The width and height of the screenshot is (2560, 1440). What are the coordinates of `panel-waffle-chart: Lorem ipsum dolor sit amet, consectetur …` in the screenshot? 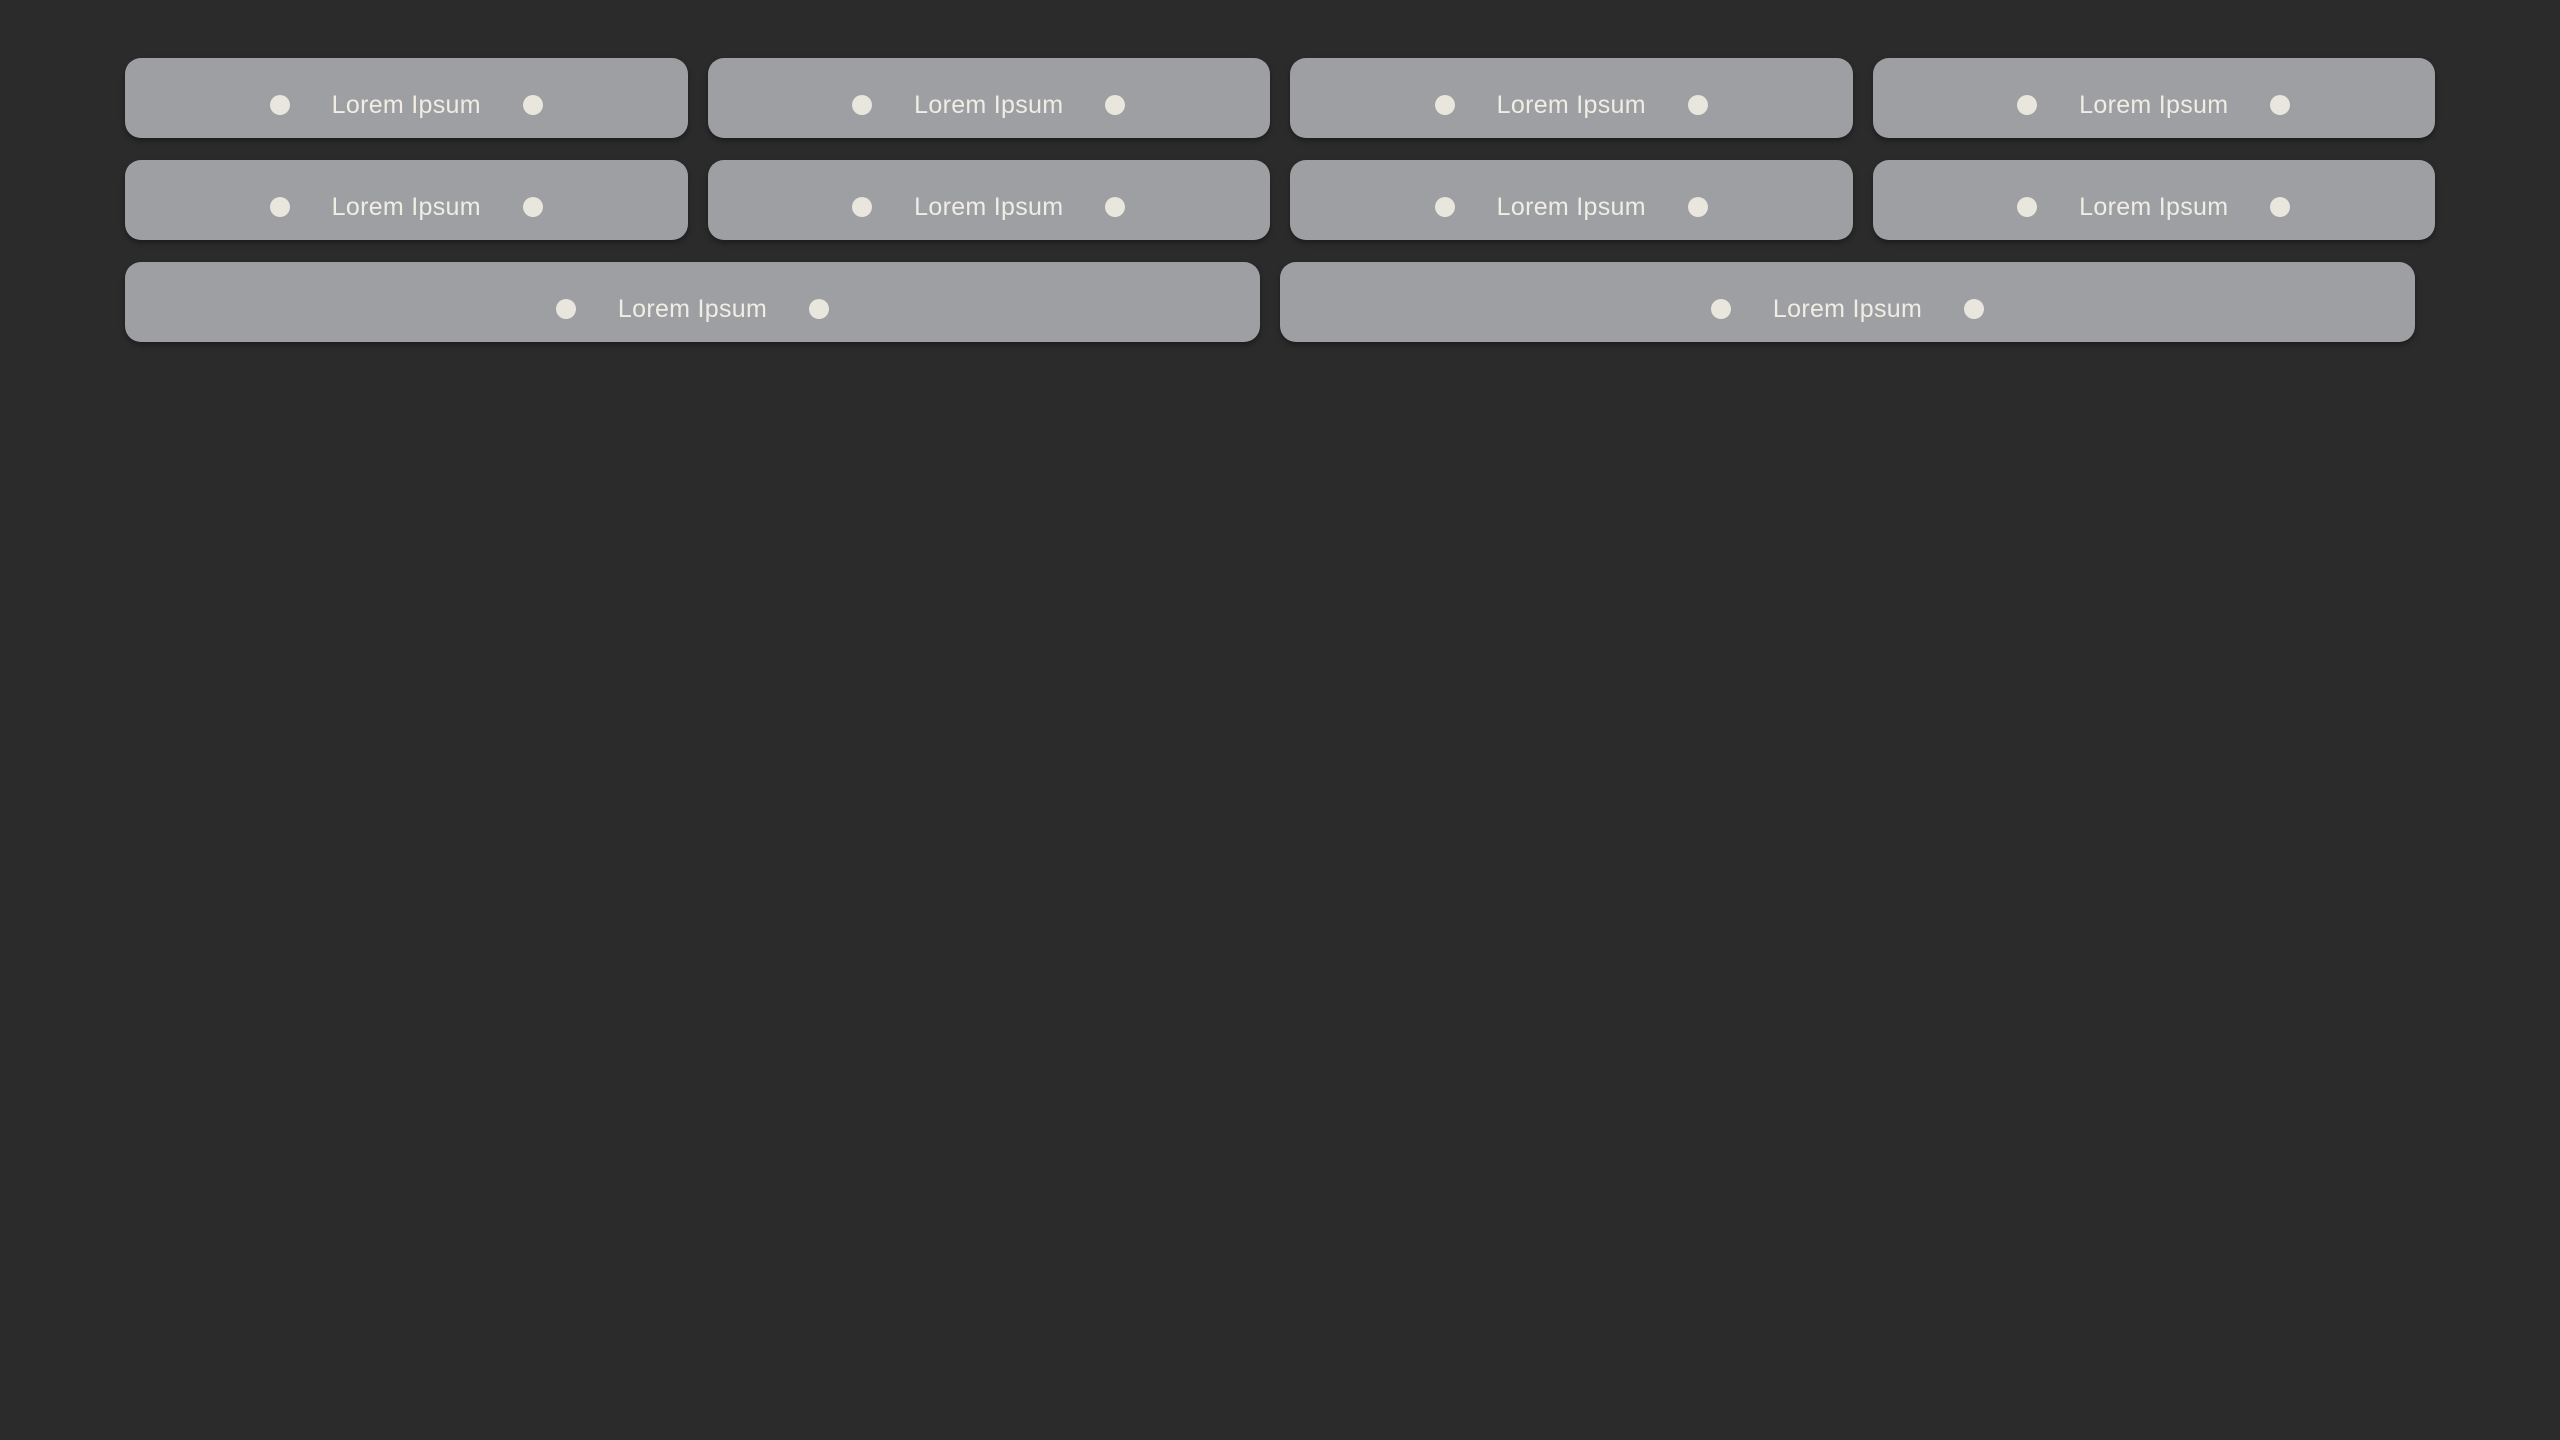 It's located at (2153, 98).